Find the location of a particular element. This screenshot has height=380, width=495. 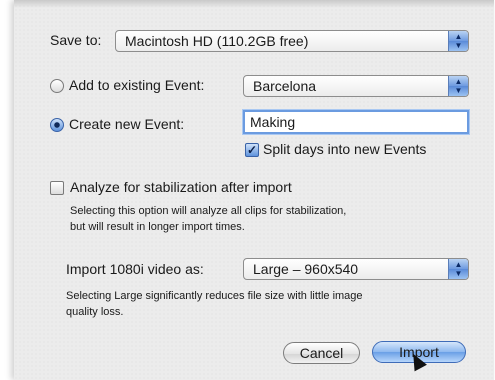

create-new-event-label: Create new Event: is located at coordinates (127, 124).